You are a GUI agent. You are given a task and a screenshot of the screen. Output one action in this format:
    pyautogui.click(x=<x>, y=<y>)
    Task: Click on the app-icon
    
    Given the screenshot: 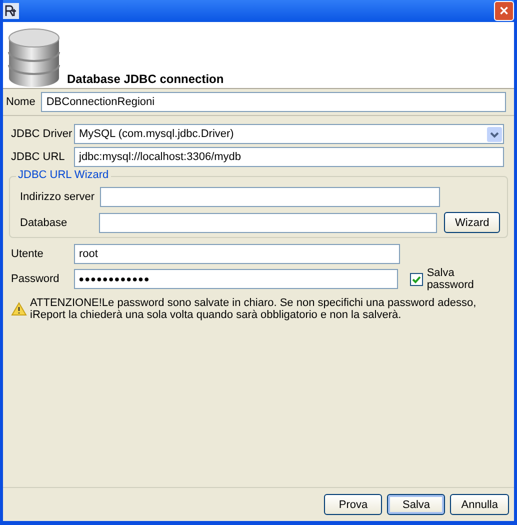 What is the action you would take?
    pyautogui.click(x=11, y=11)
    